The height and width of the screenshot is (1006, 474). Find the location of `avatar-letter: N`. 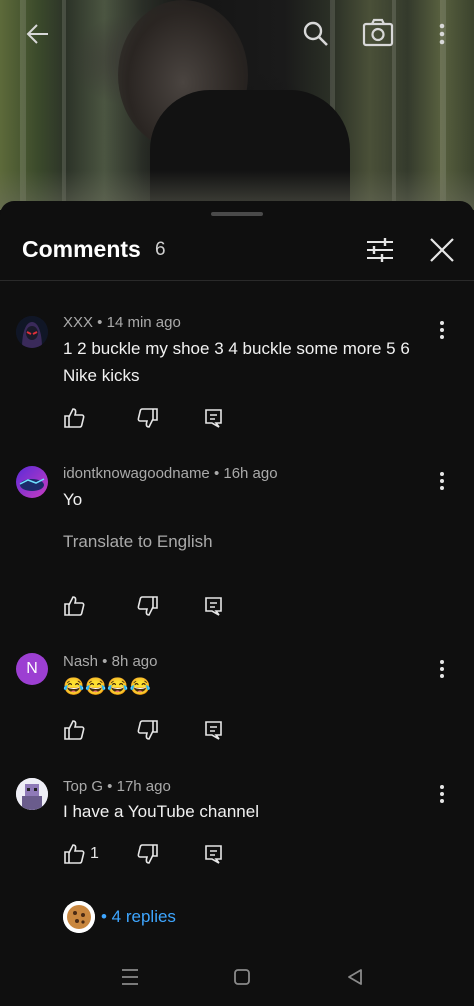

avatar-letter: N is located at coordinates (32, 668).